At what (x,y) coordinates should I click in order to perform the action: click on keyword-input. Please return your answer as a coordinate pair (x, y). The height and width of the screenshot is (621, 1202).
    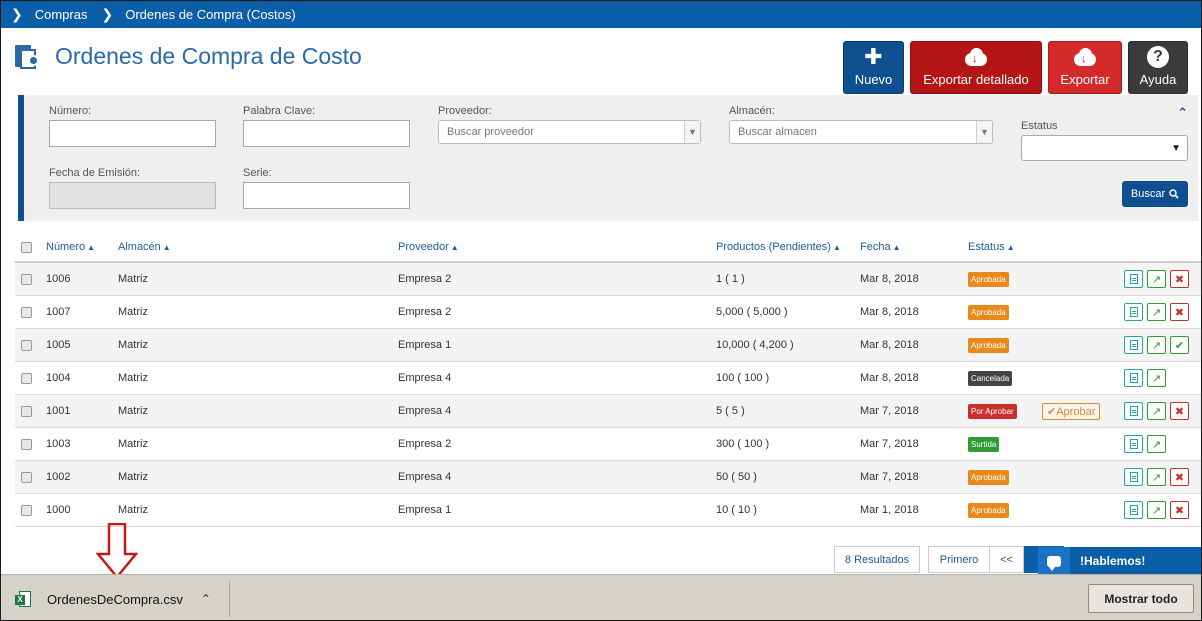
    Looking at the image, I should click on (326, 133).